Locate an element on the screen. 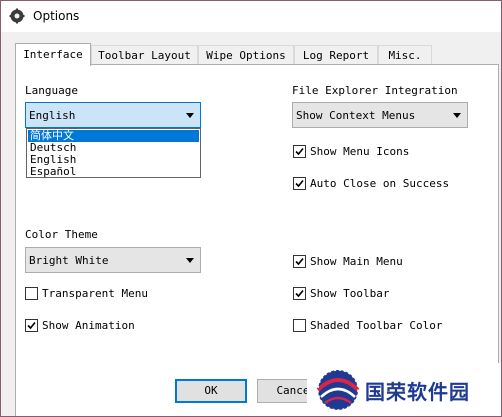  auto-close-label: Auto Close on Success is located at coordinates (380, 183).